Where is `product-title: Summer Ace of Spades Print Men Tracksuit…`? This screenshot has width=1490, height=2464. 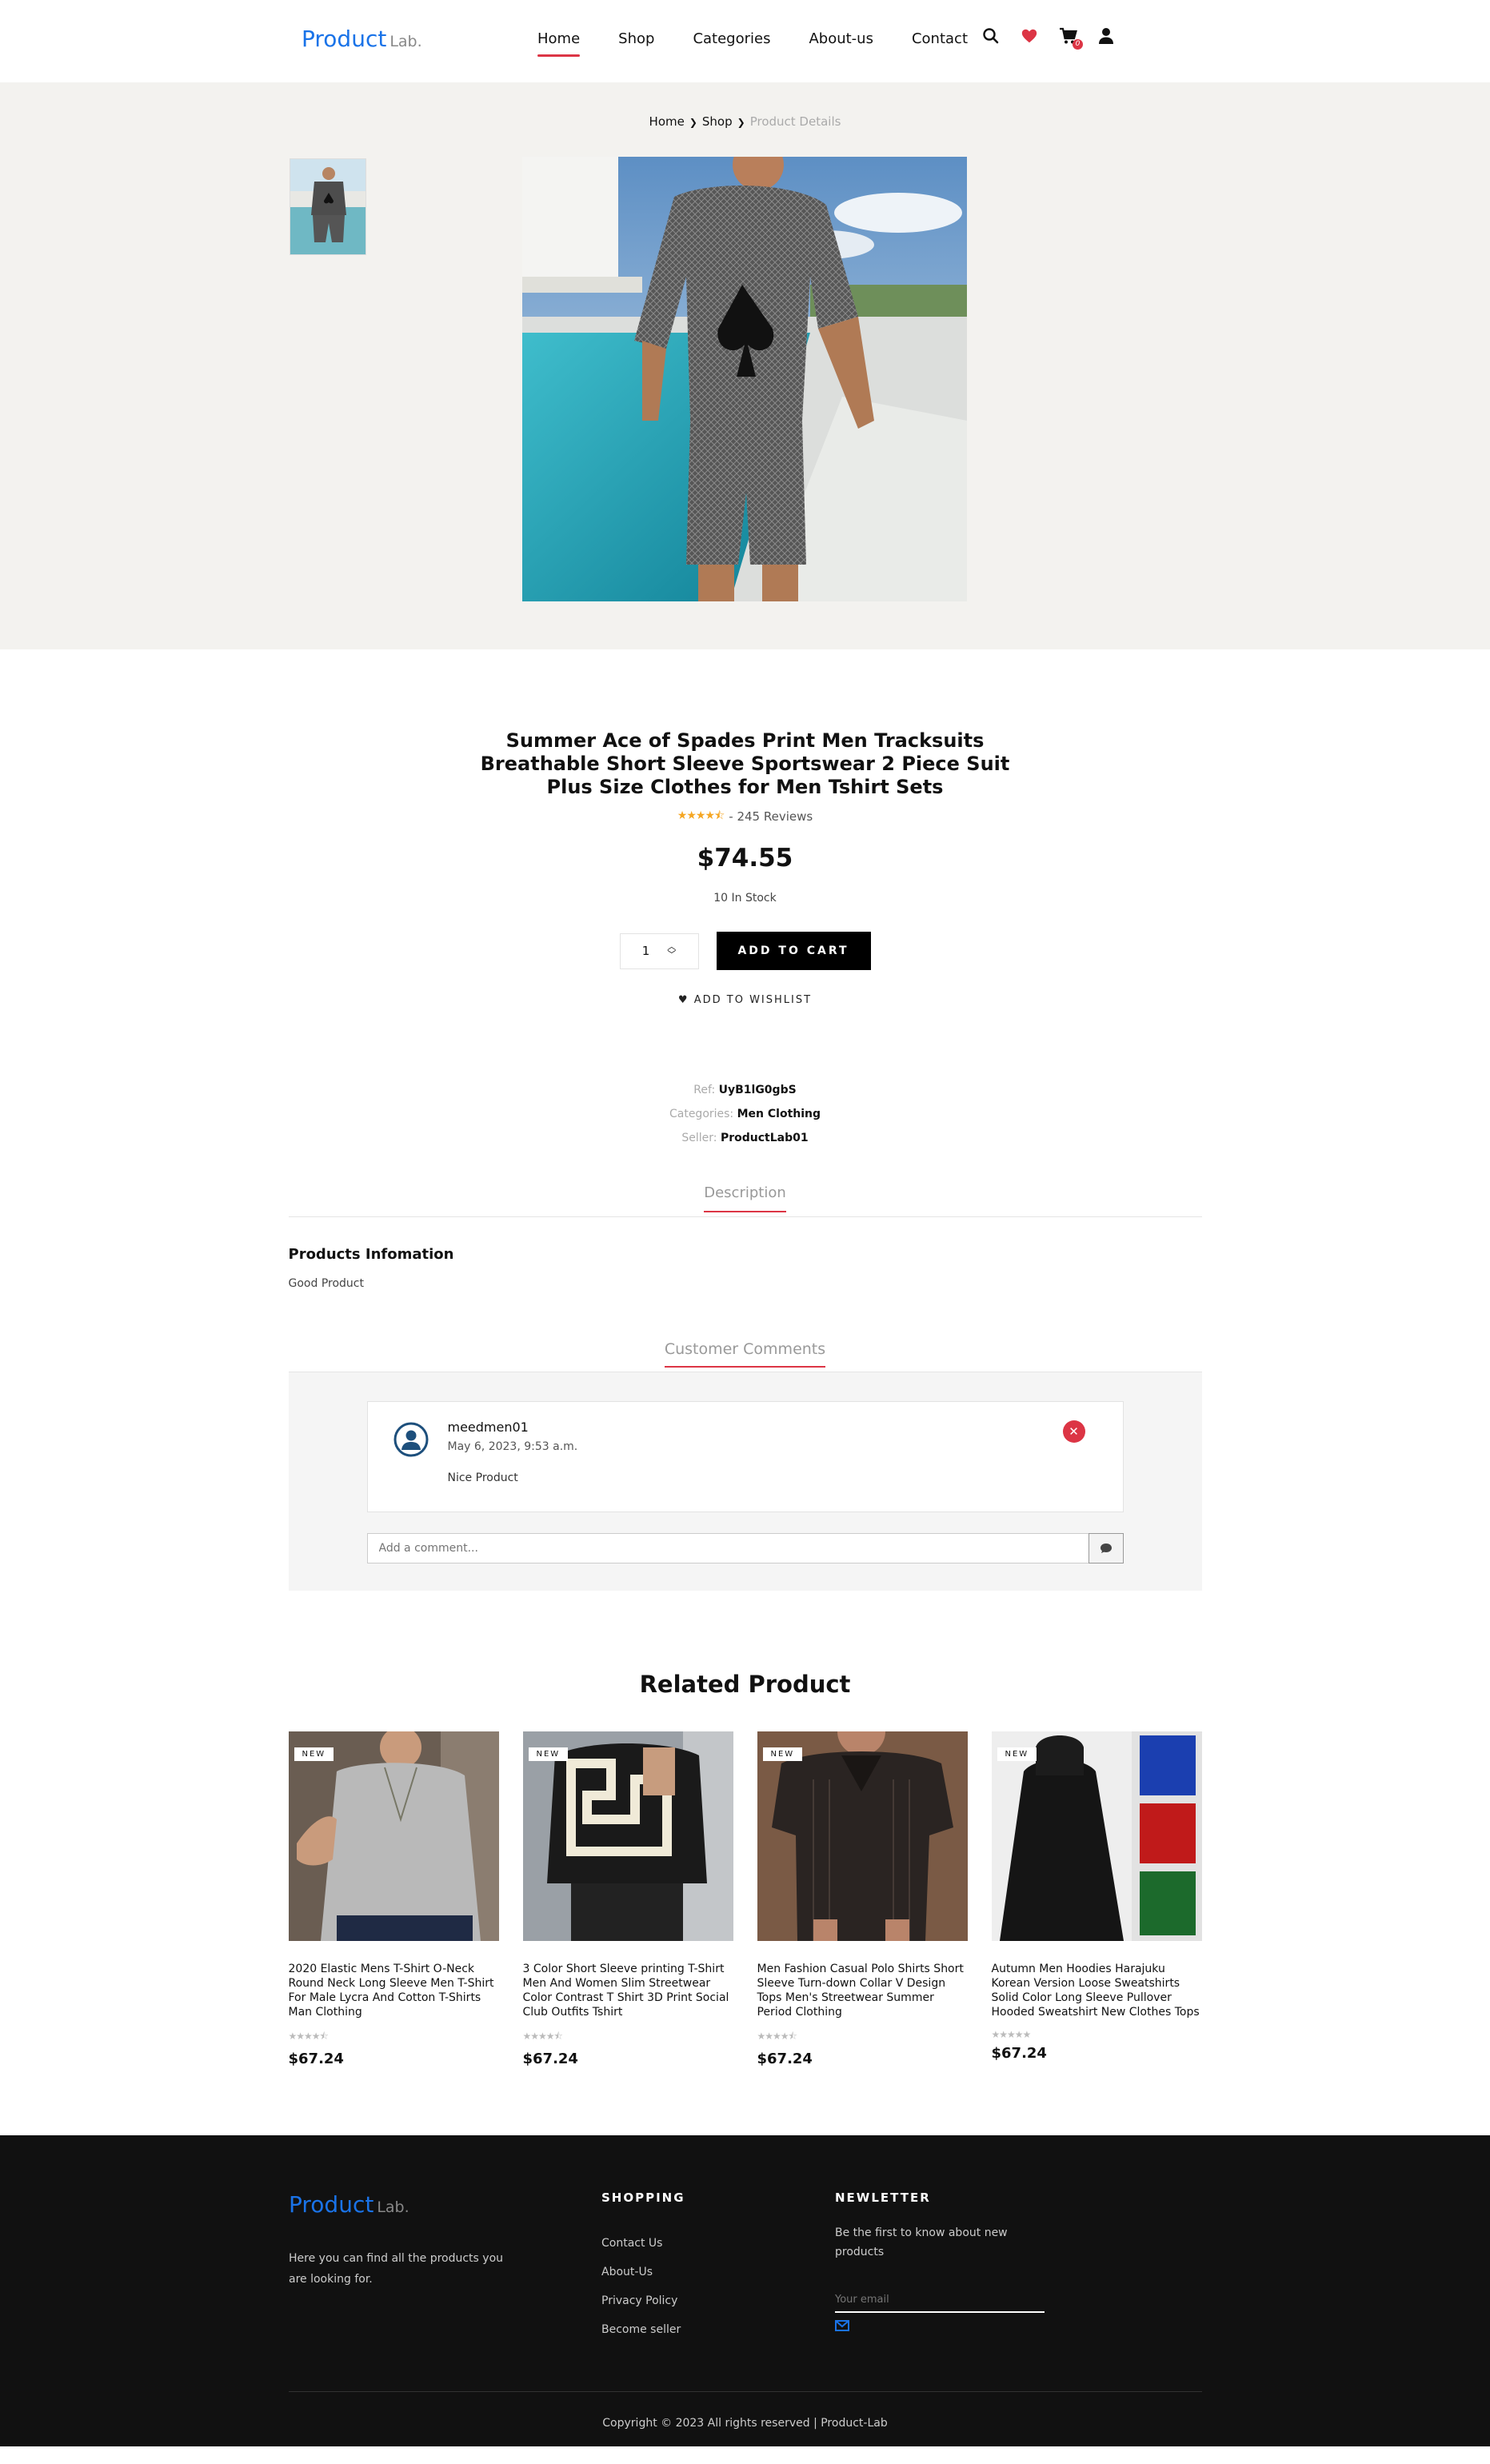 product-title: Summer Ace of Spades Print Men Tracksuit… is located at coordinates (745, 763).